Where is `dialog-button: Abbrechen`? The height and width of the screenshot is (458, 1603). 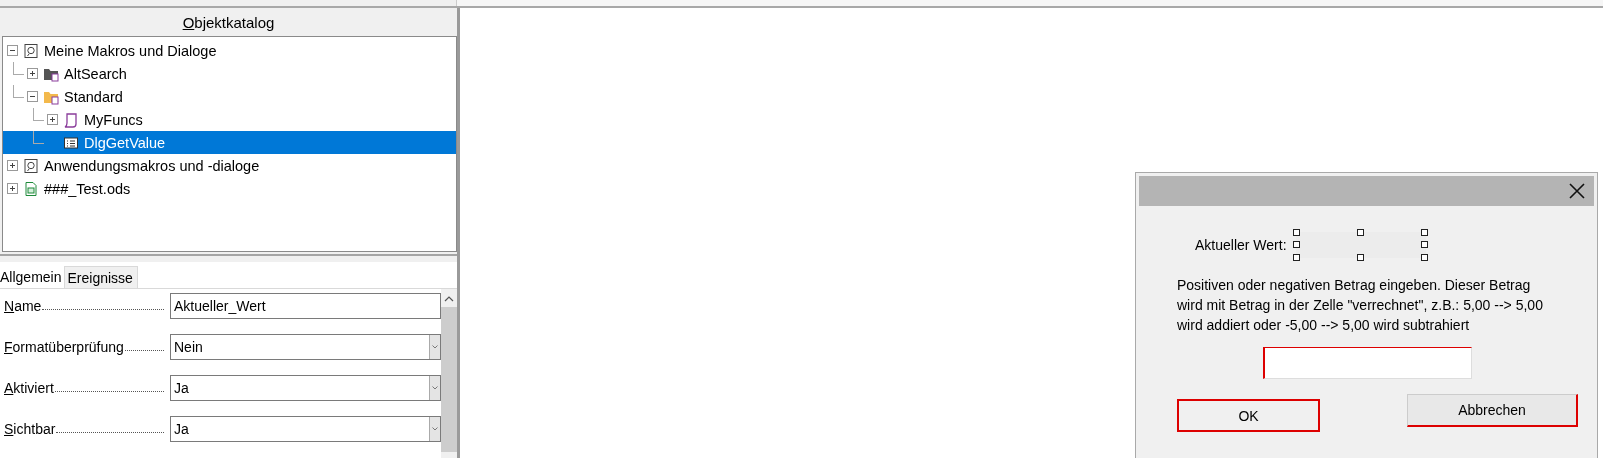 dialog-button: Abbrechen is located at coordinates (1492, 410).